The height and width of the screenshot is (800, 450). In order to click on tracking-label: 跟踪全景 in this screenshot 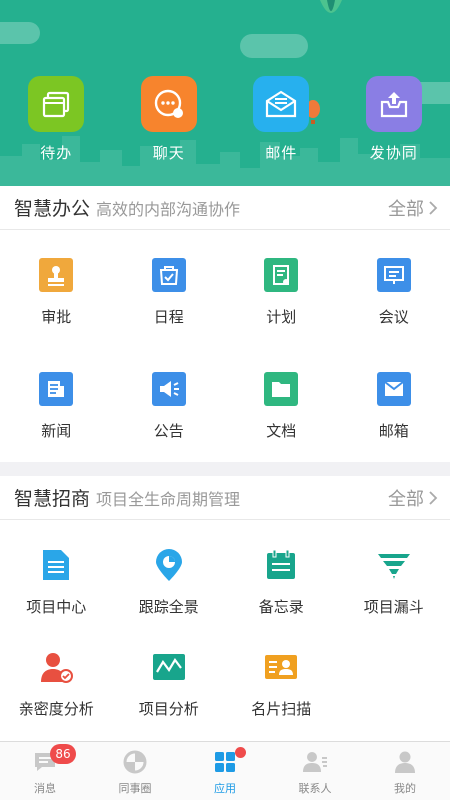, I will do `click(168, 607)`.